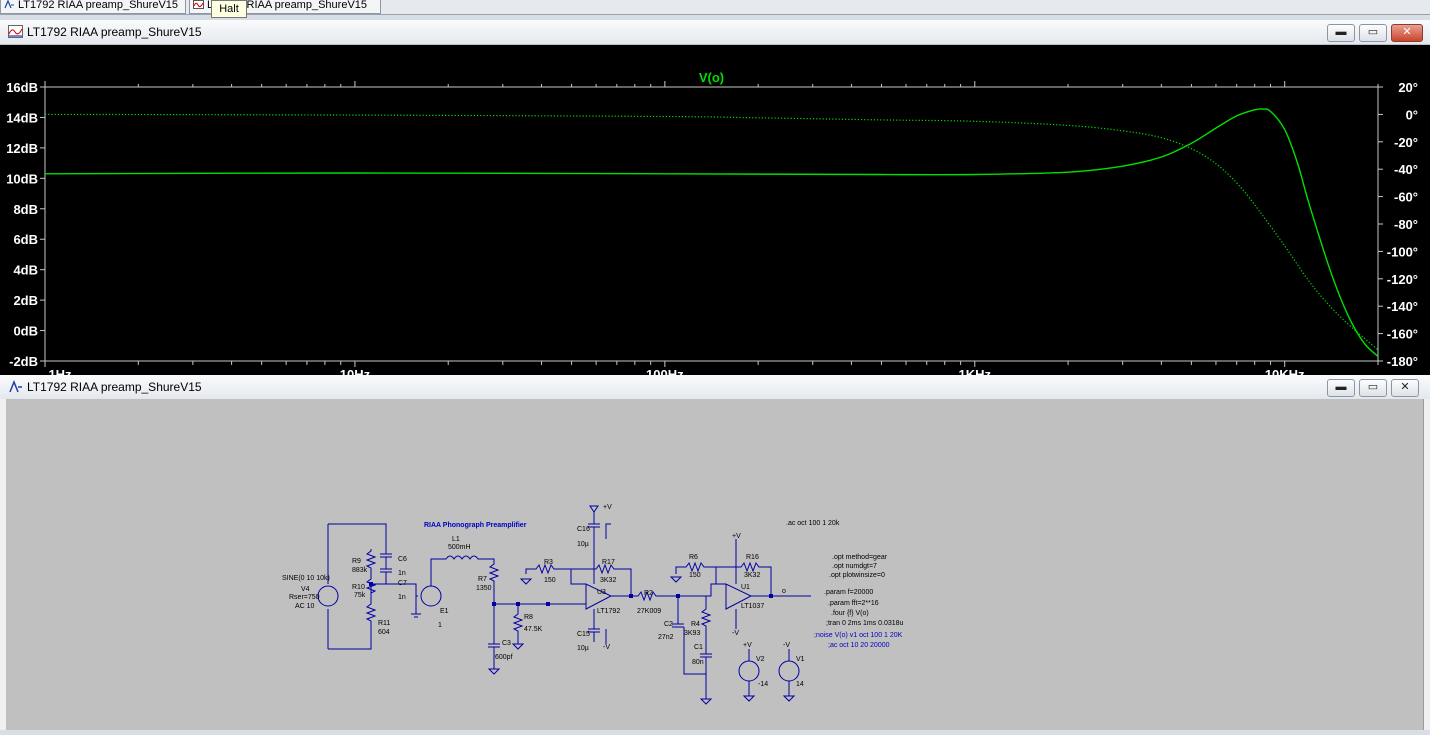 Image resolution: width=1430 pixels, height=735 pixels. Describe the element at coordinates (25, 300) in the screenshot. I see `y-tick-label: 2dB` at that location.